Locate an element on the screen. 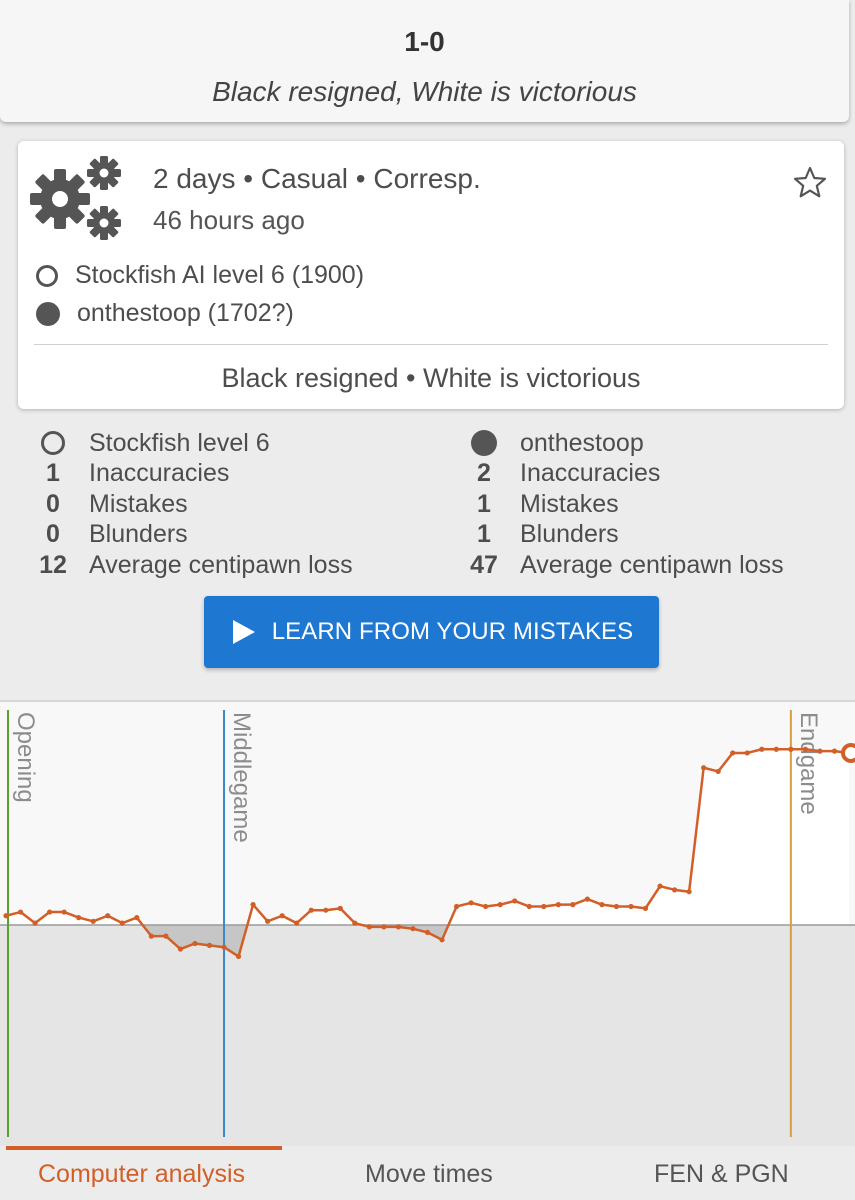 This screenshot has width=855, height=1200. learn-from-mistakes-button: LEARN FROM YOUR MISTAKES is located at coordinates (431, 632).